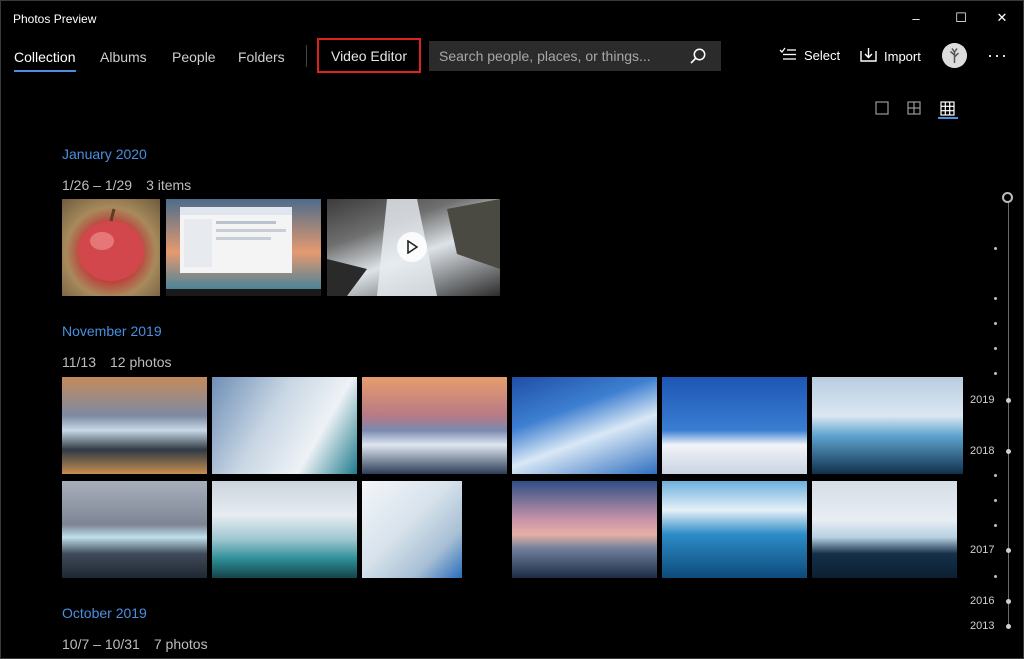 The image size is (1024, 659). Describe the element at coordinates (982, 550) in the screenshot. I see `timeline-year: 2017` at that location.